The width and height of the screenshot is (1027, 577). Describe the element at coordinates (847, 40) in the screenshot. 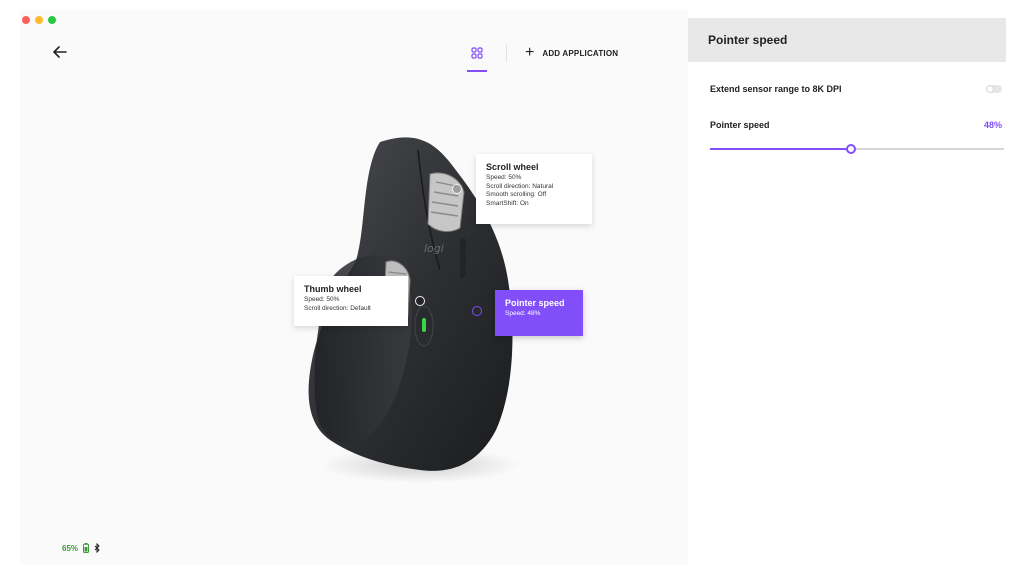

I see `panel-header: Pointer speed` at that location.